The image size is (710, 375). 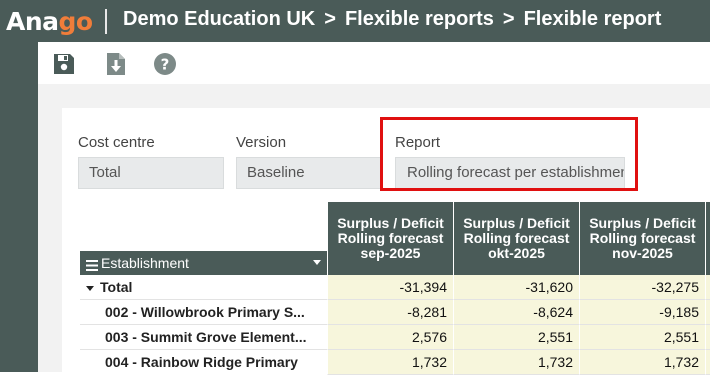 What do you see at coordinates (92, 264) in the screenshot?
I see `menu-icon` at bounding box center [92, 264].